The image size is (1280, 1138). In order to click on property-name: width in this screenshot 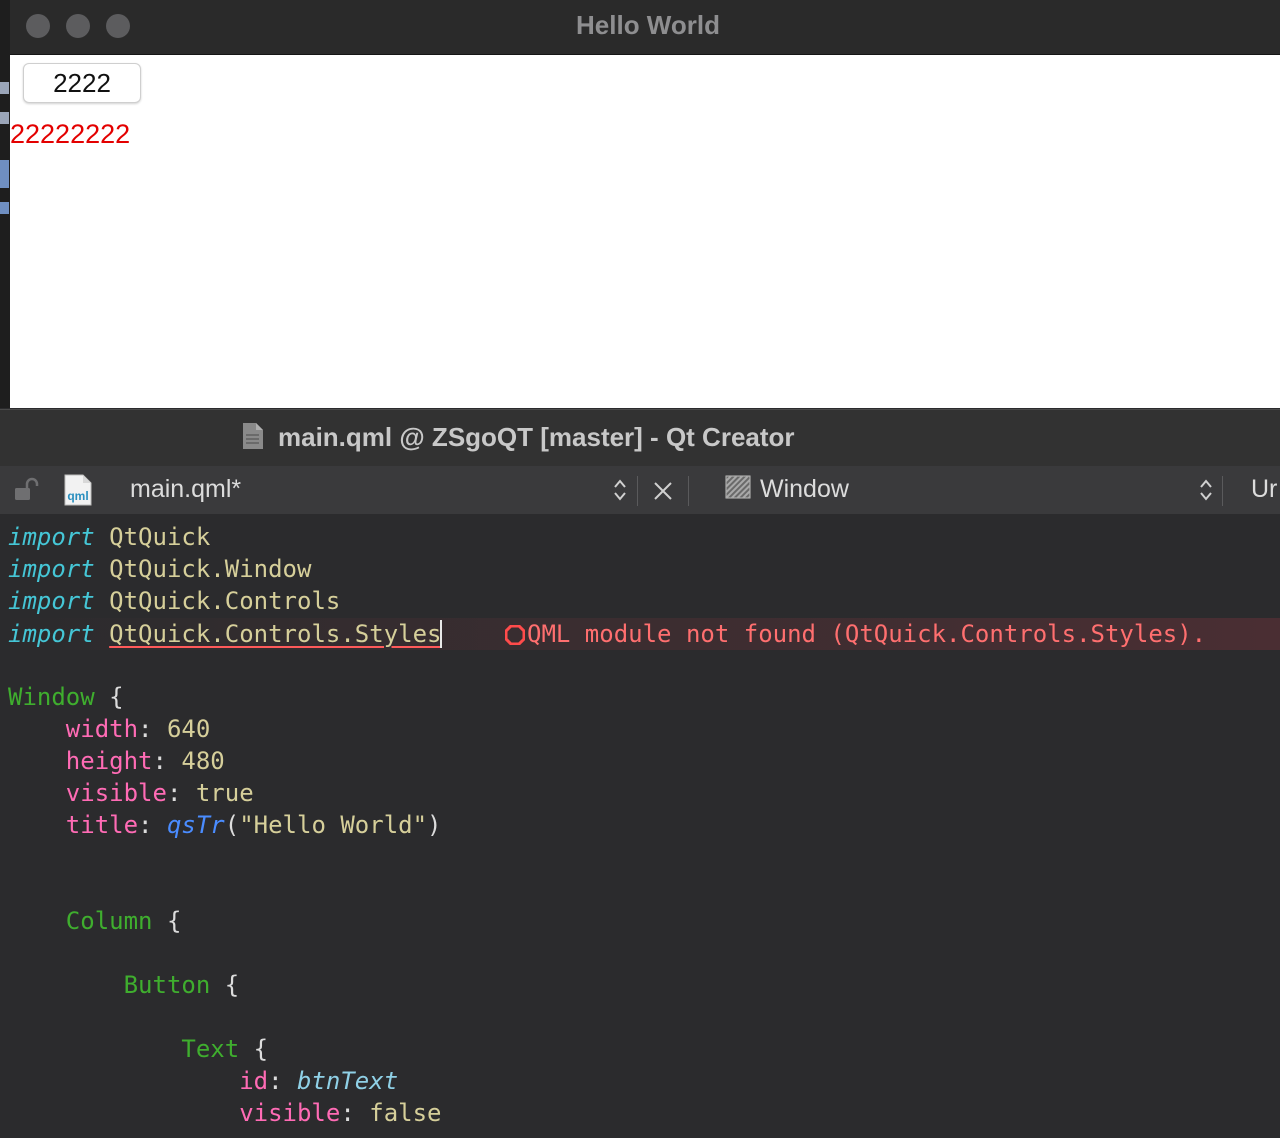, I will do `click(102, 729)`.